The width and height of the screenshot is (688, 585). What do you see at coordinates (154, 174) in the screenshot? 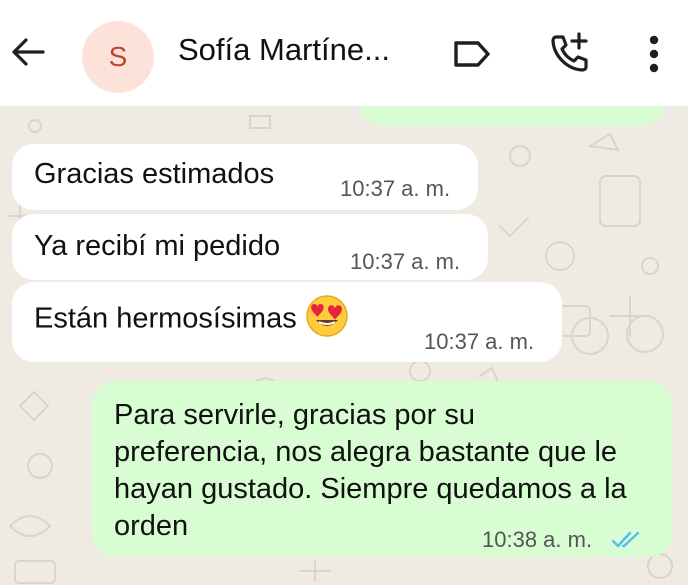
I see `message-text: Gracias estimados` at bounding box center [154, 174].